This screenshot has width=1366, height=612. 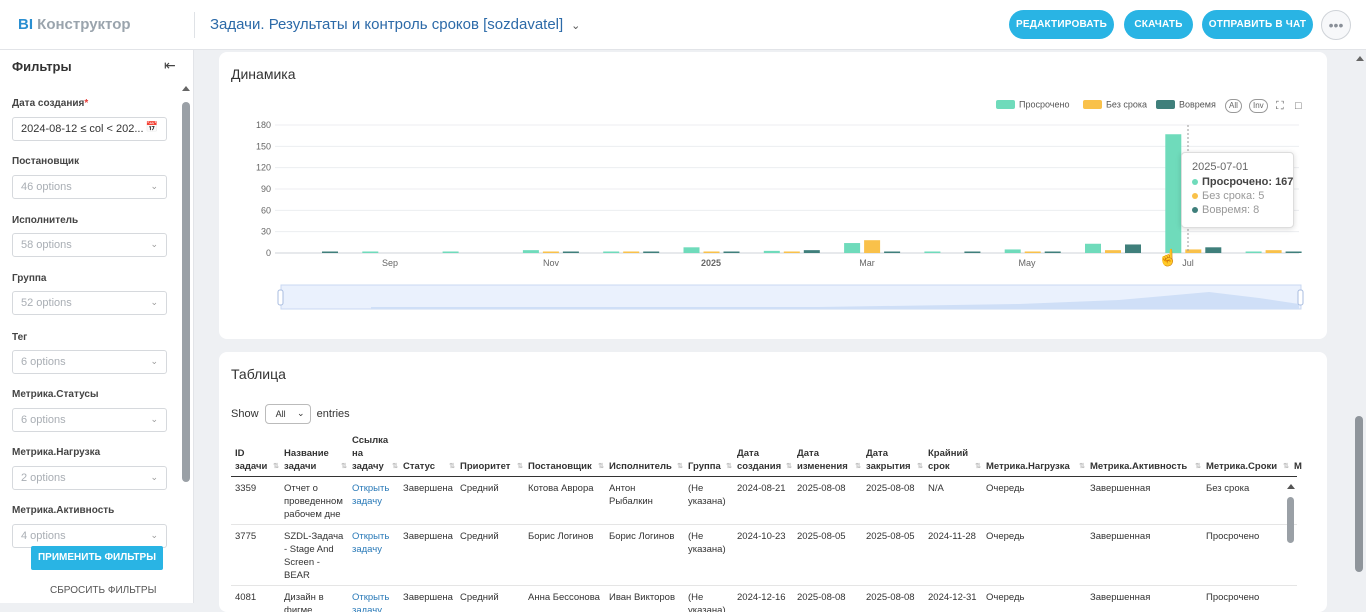 What do you see at coordinates (893, 555) in the screenshot?
I see `table-cell: 2025-08-05` at bounding box center [893, 555].